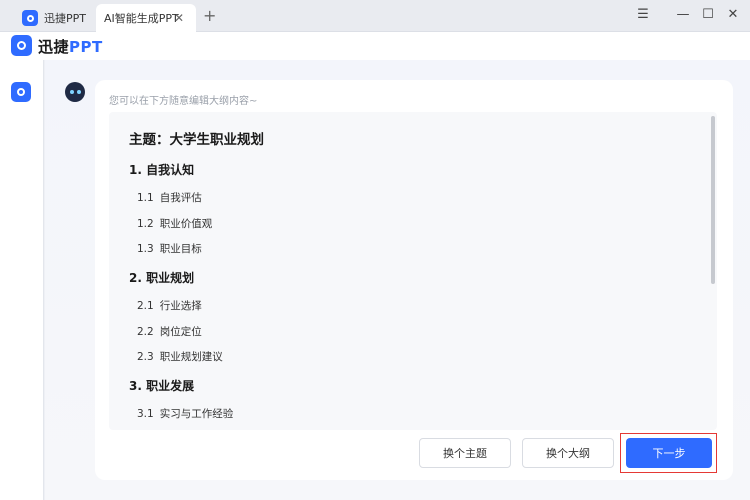 This screenshot has height=500, width=750. Describe the element at coordinates (733, 14) in the screenshot. I see `close-window-icon: ✕` at that location.